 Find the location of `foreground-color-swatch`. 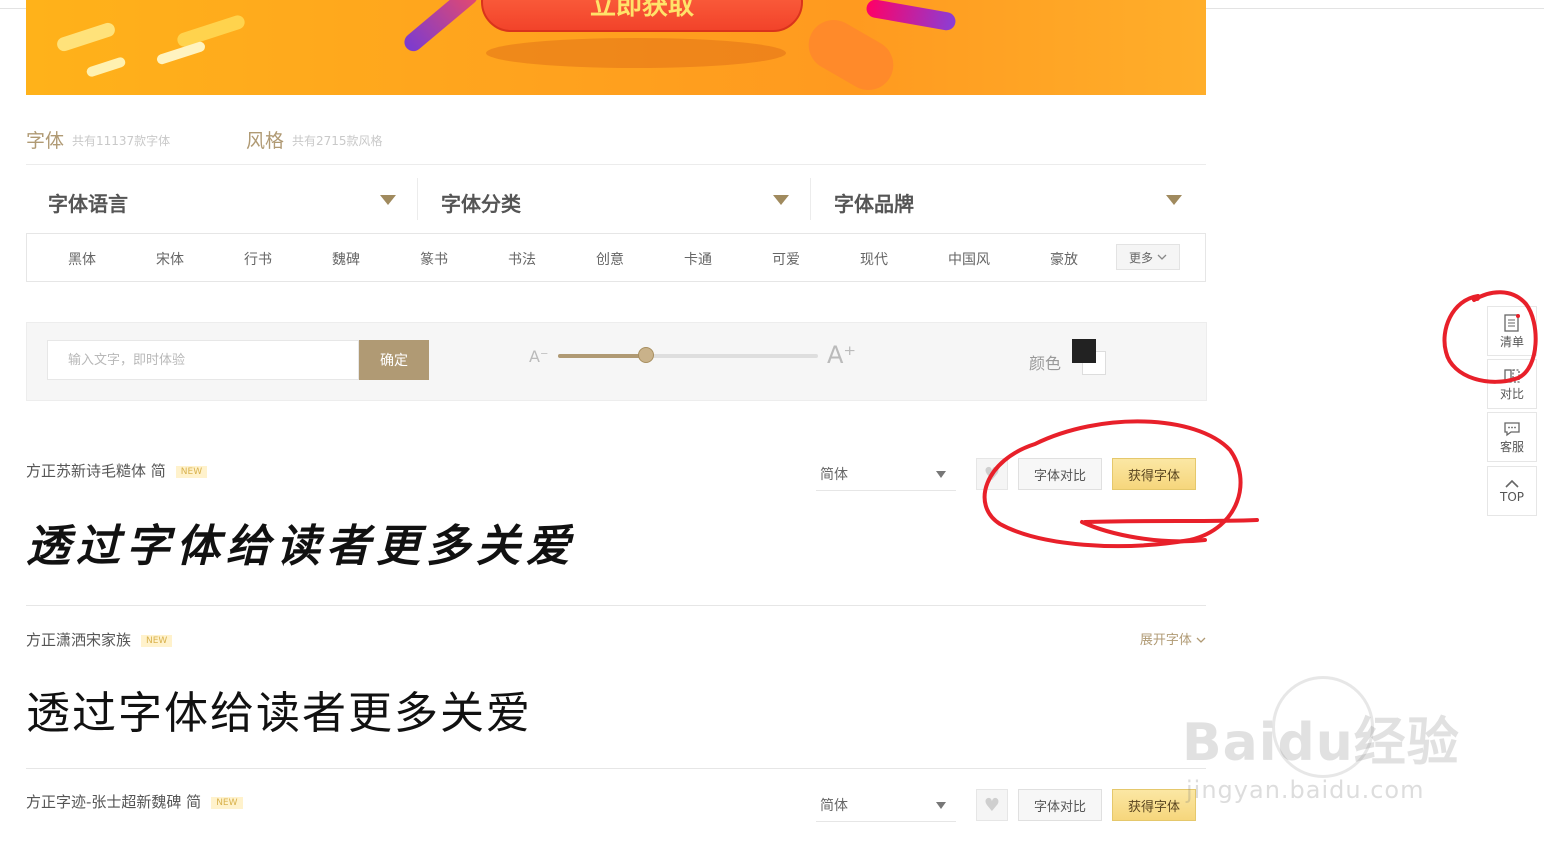

foreground-color-swatch is located at coordinates (1084, 351).